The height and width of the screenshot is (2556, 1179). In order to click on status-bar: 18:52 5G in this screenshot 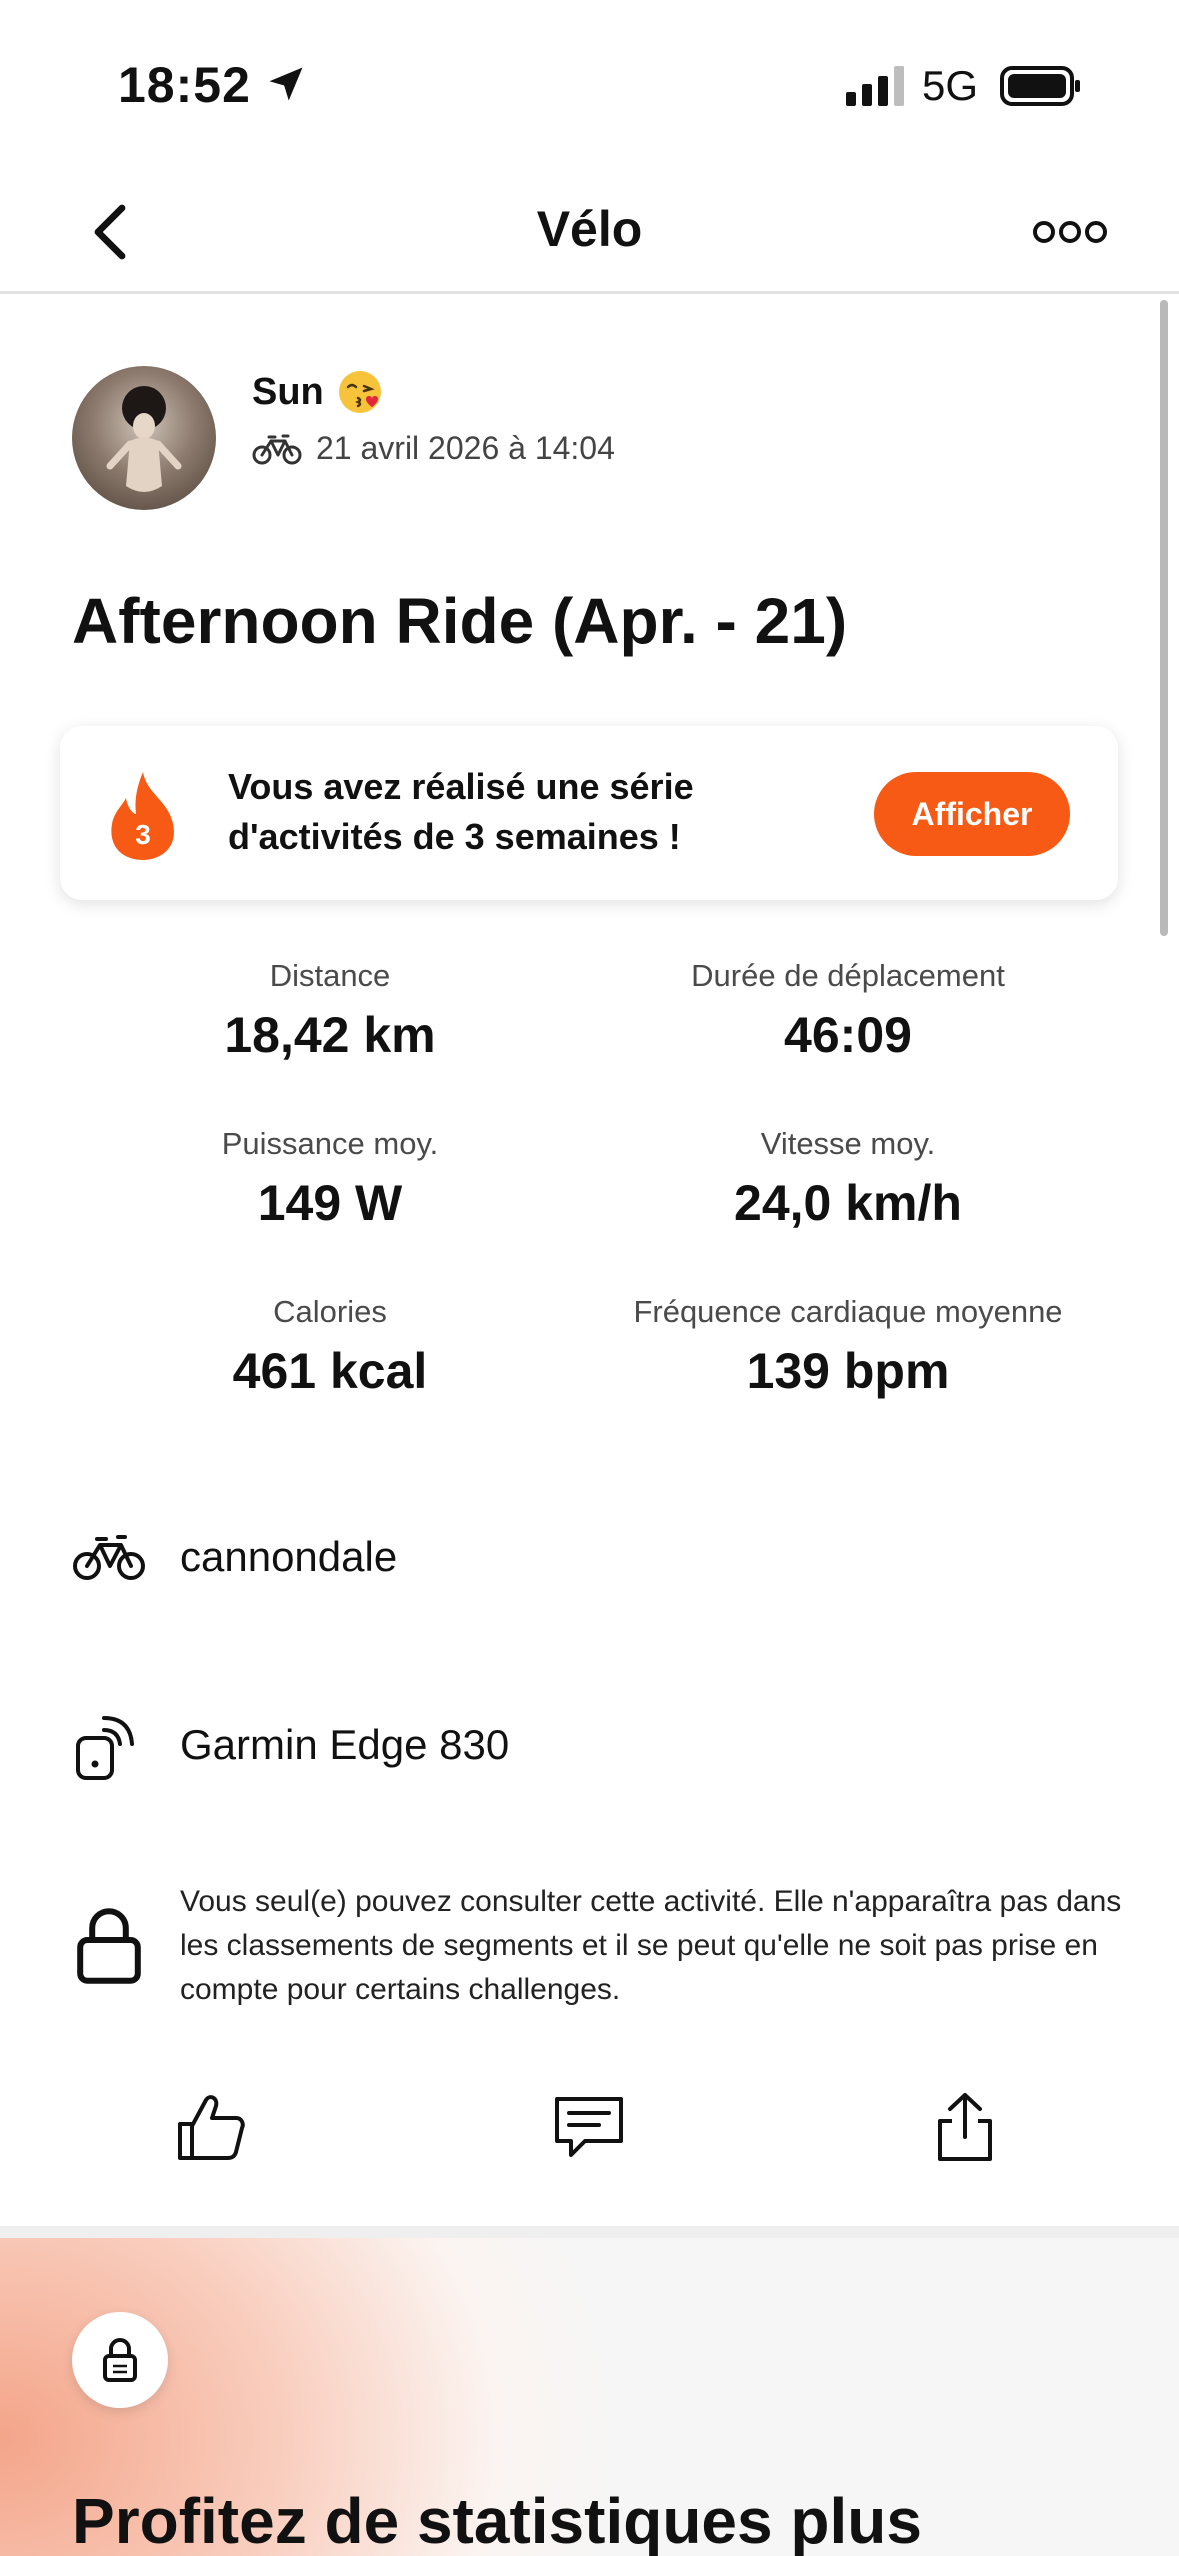, I will do `click(589, 85)`.